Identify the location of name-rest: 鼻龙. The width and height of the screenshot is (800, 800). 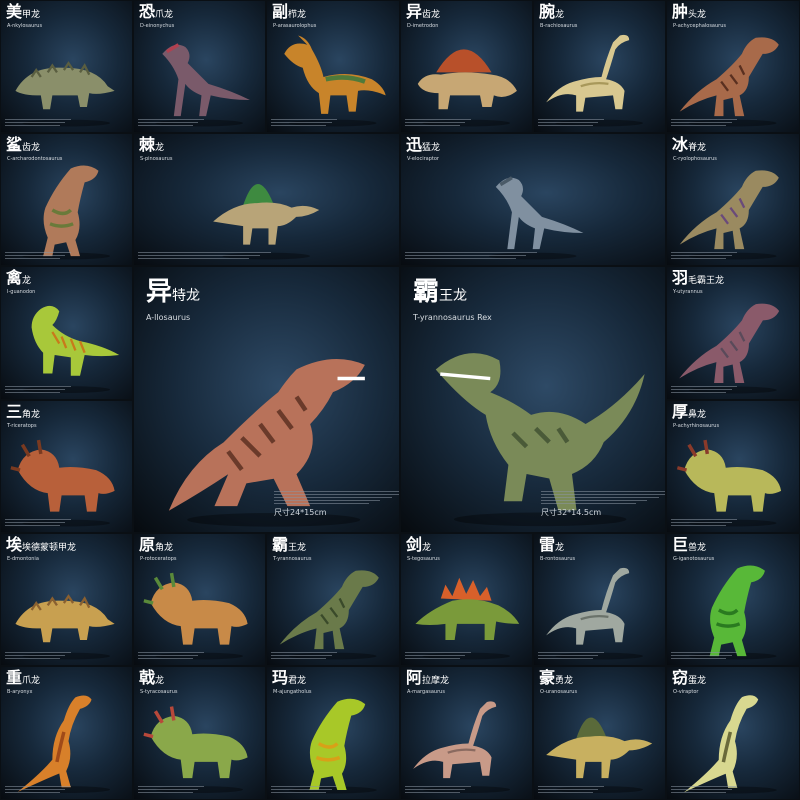
(697, 415).